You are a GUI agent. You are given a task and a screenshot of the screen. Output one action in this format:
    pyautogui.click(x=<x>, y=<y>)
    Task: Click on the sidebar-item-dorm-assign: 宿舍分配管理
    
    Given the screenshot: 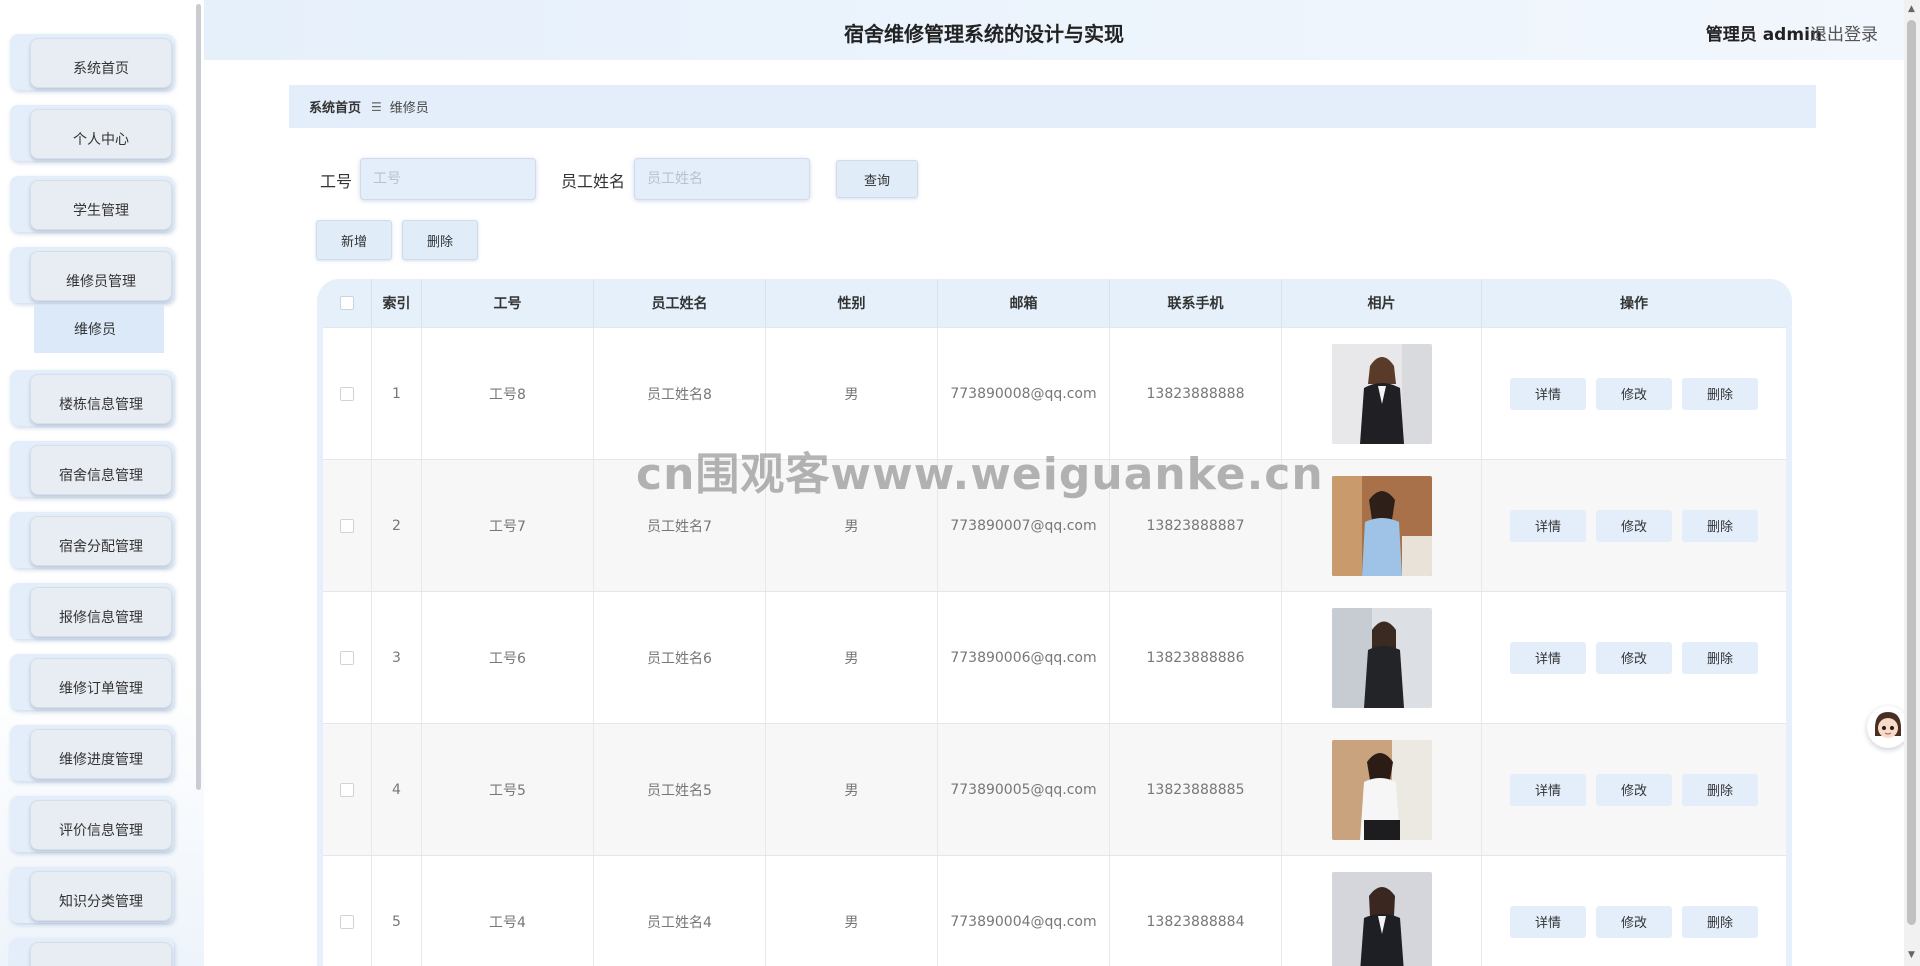 What is the action you would take?
    pyautogui.click(x=92, y=540)
    